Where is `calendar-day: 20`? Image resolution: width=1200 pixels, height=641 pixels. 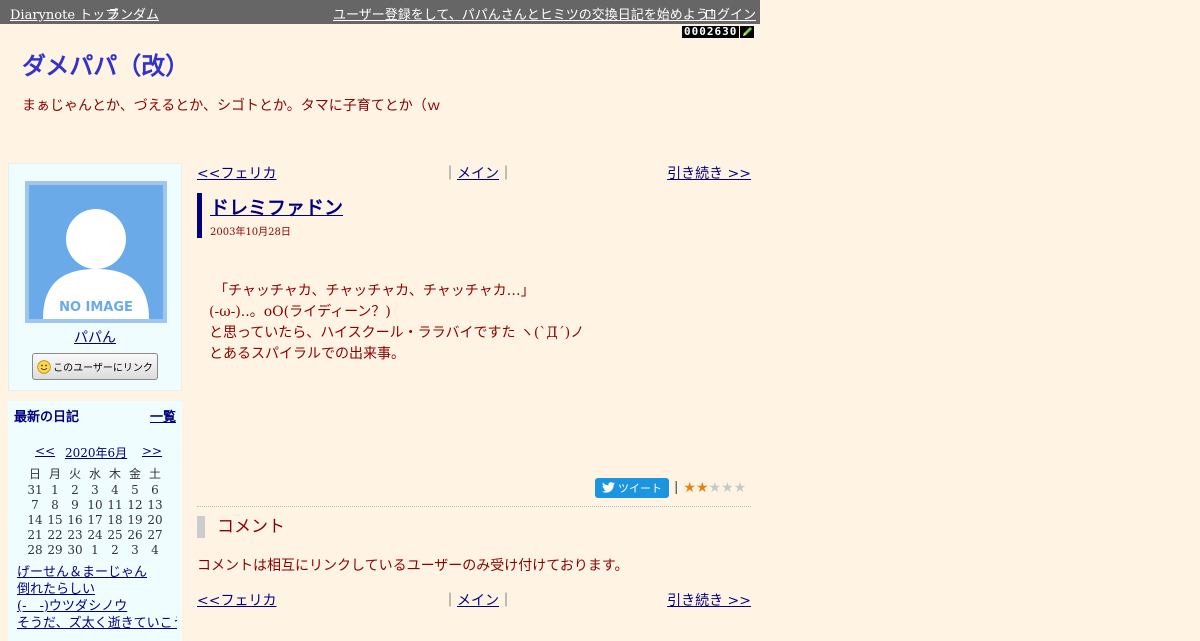 calendar-day: 20 is located at coordinates (155, 519).